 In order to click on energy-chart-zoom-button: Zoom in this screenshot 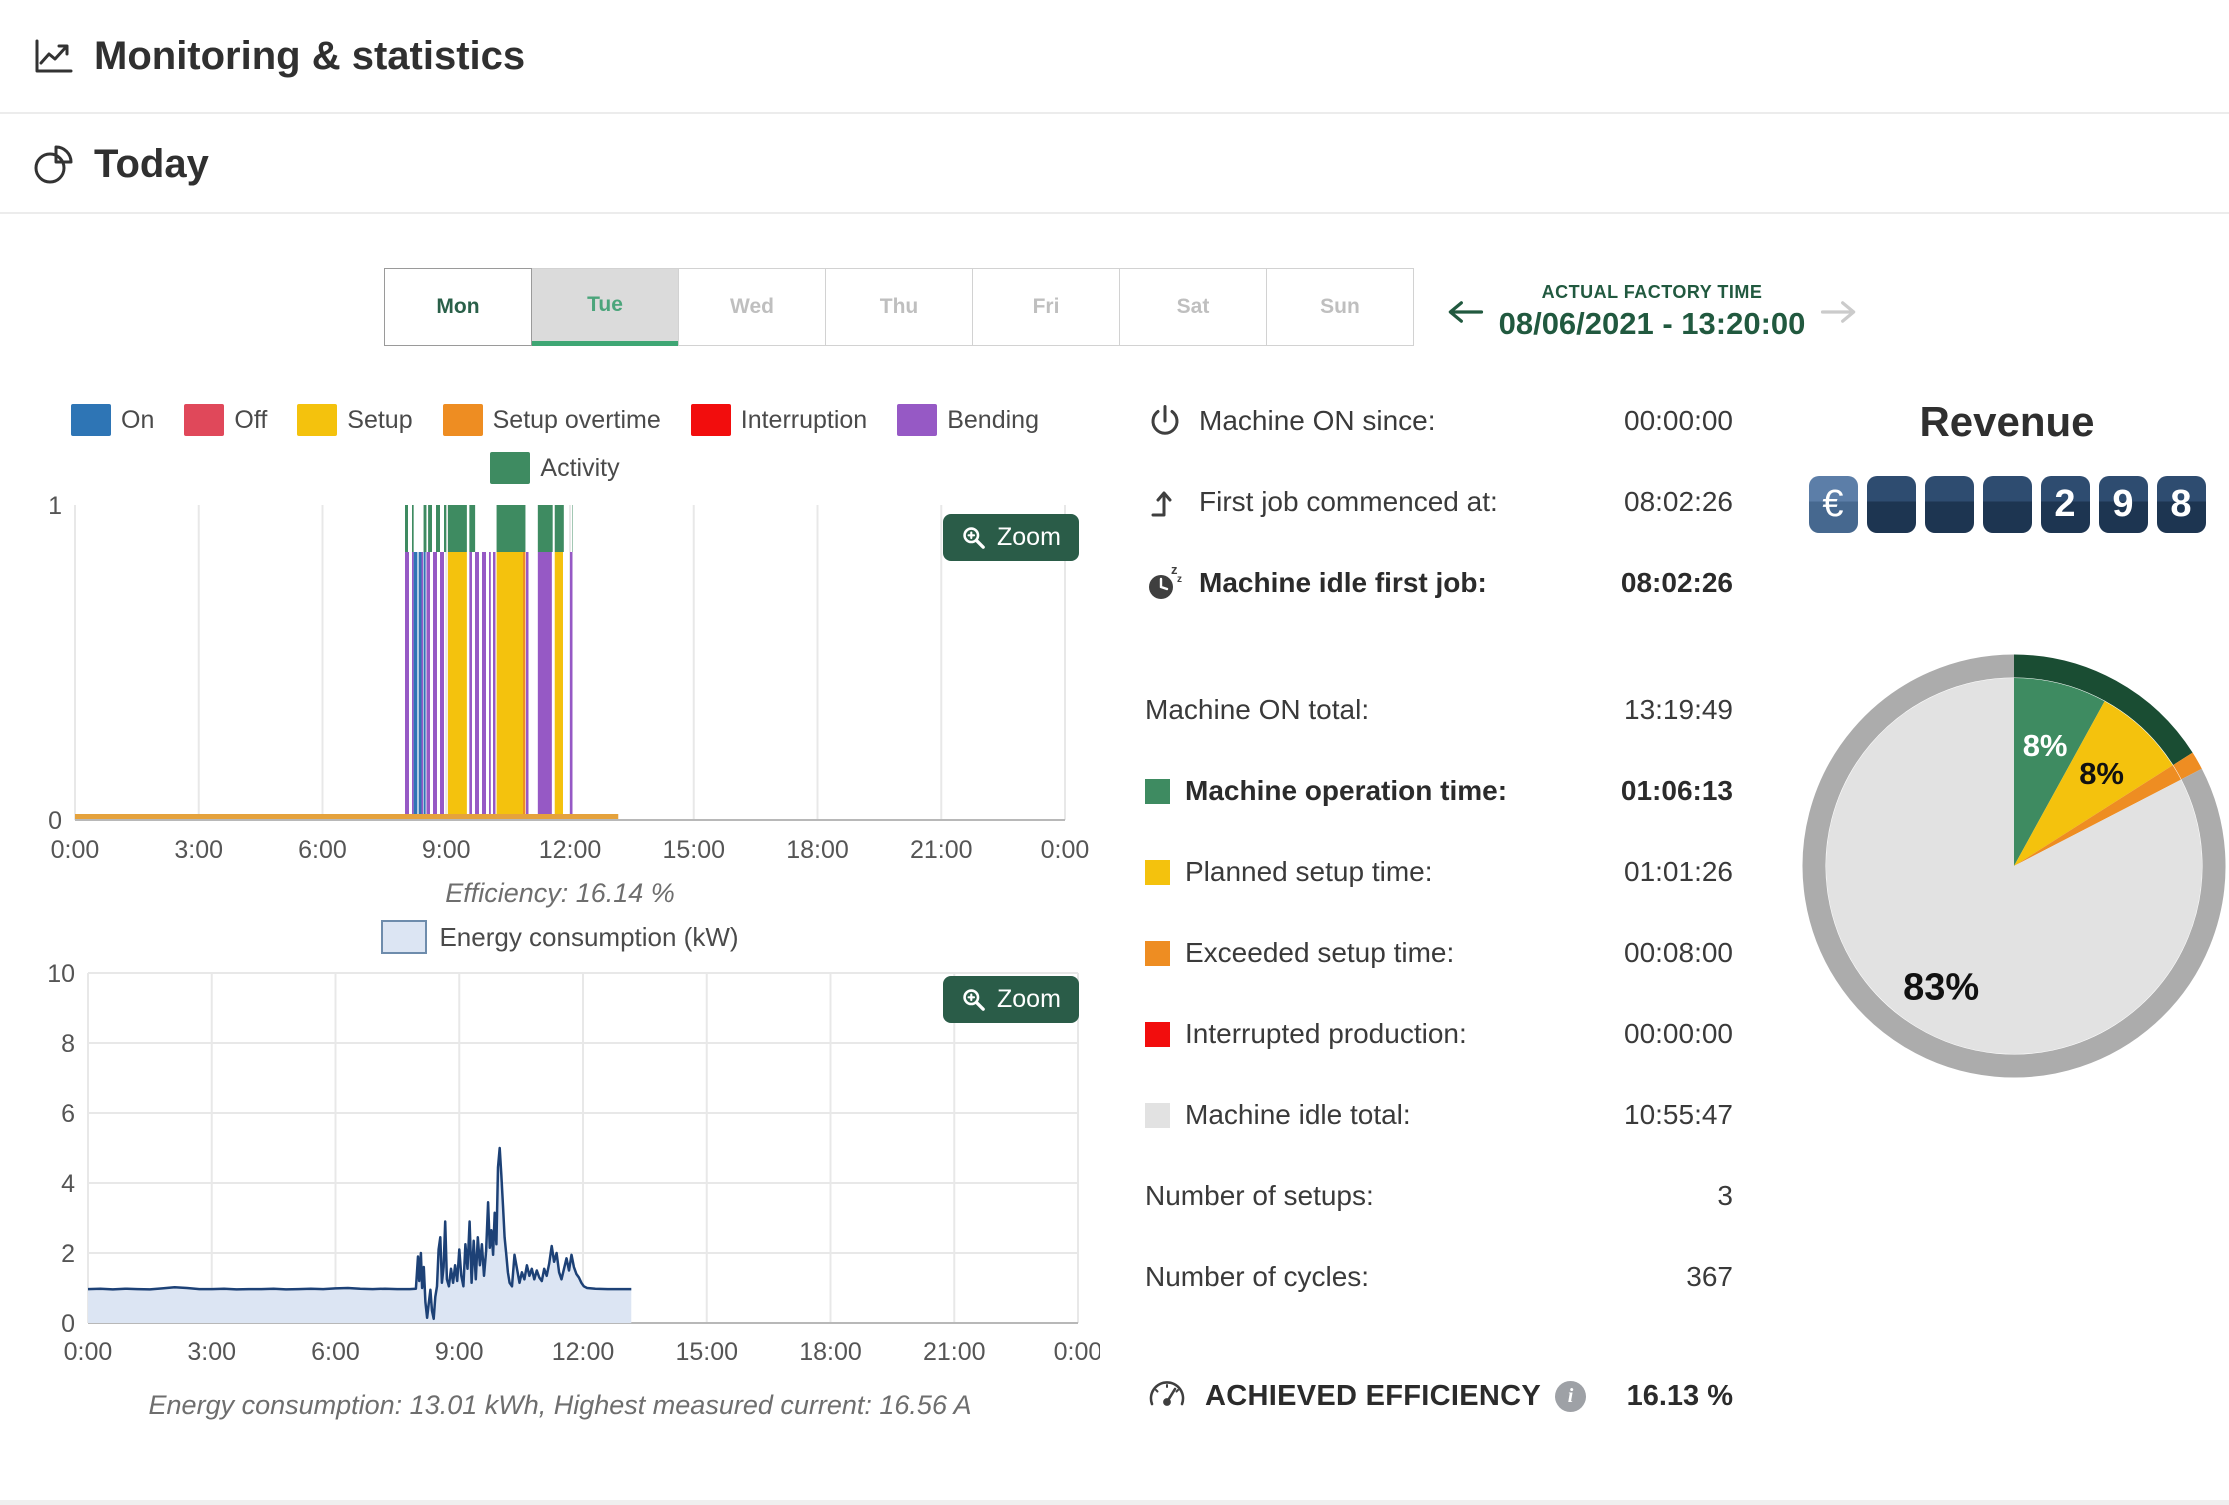, I will do `click(1011, 999)`.